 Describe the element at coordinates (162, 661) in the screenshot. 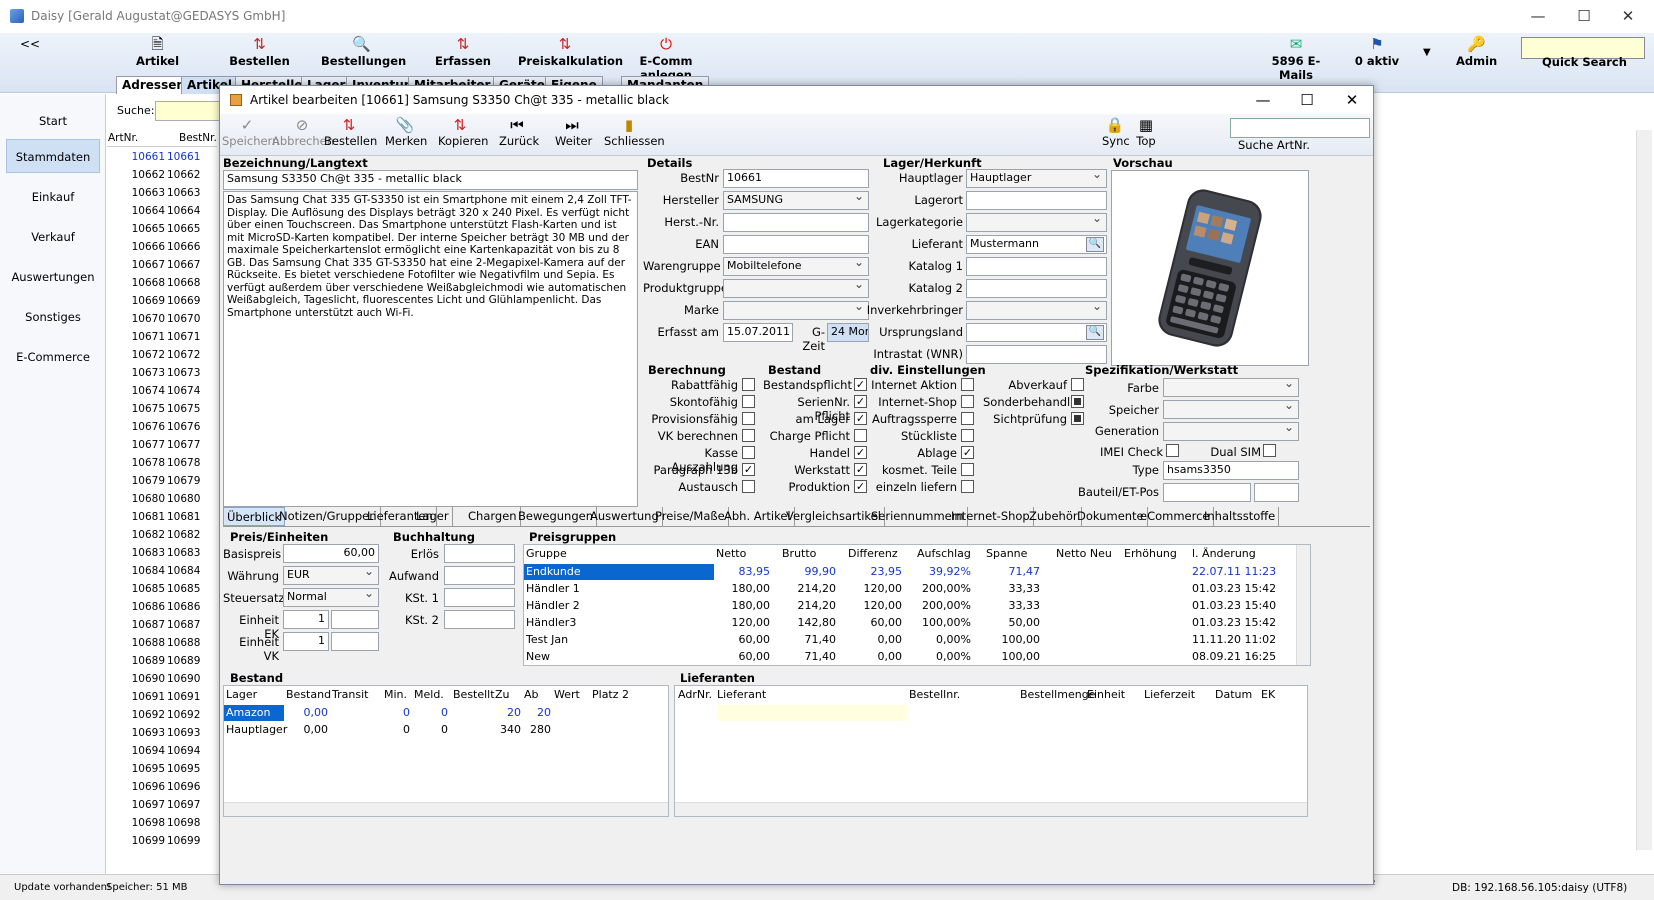

I see `list-item: 10689 10689` at that location.